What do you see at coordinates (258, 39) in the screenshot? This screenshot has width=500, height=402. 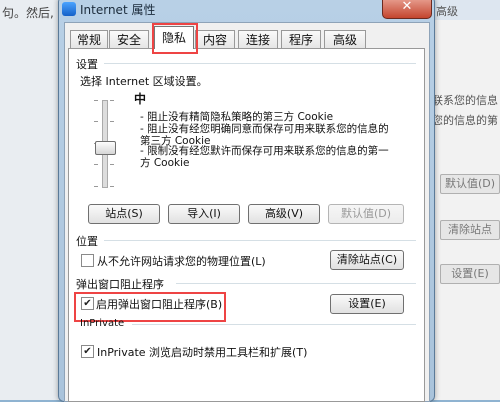 I see `tab-connections: 连接` at bounding box center [258, 39].